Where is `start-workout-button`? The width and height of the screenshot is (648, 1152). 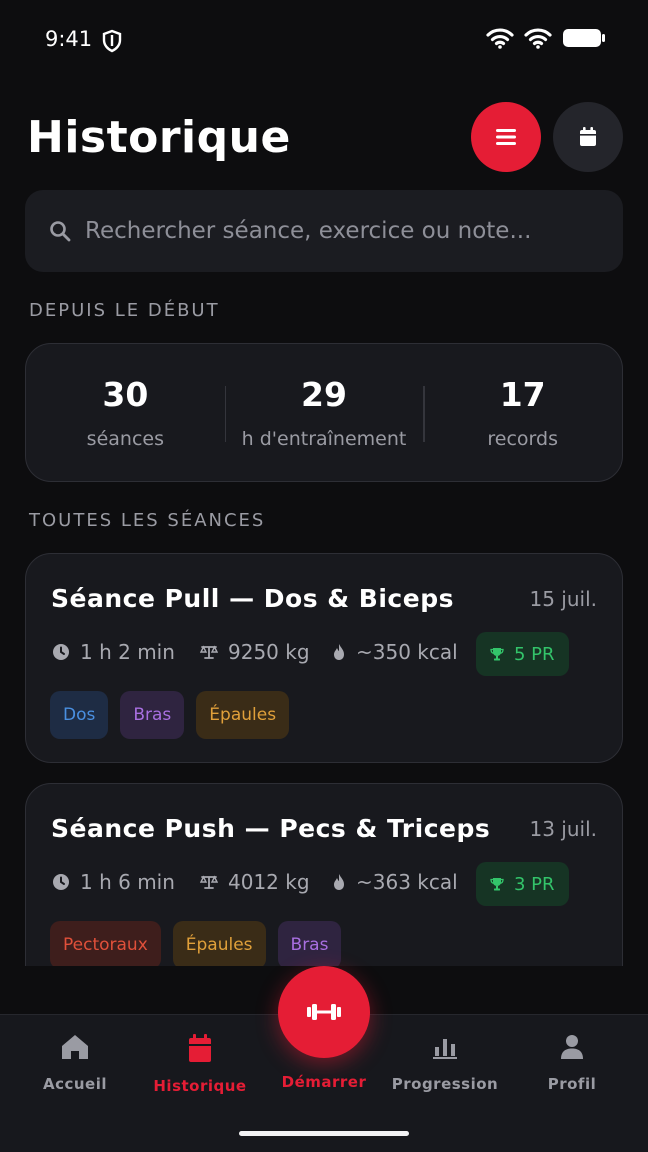
start-workout-button is located at coordinates (324, 1012).